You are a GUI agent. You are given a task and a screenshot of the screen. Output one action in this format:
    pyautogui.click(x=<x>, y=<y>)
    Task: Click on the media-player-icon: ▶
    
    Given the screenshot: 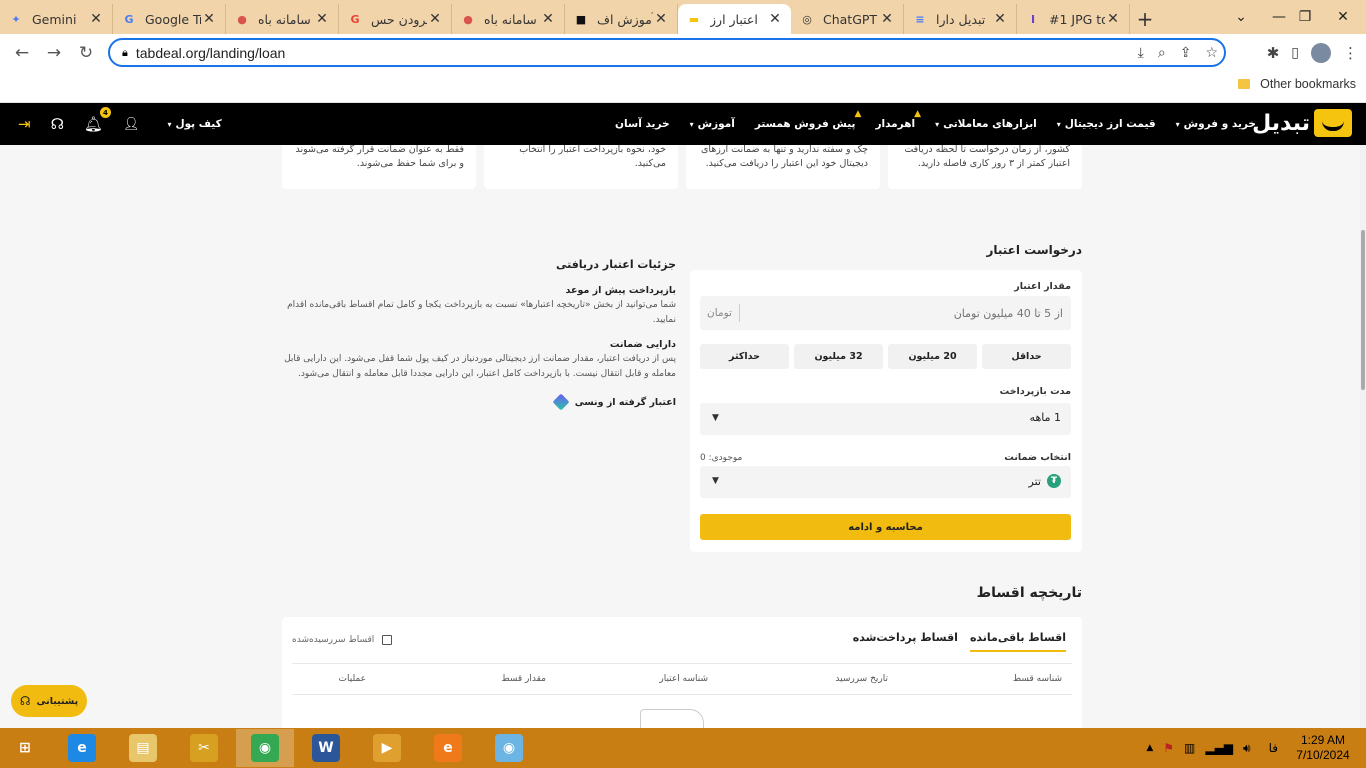 What is the action you would take?
    pyautogui.click(x=387, y=748)
    